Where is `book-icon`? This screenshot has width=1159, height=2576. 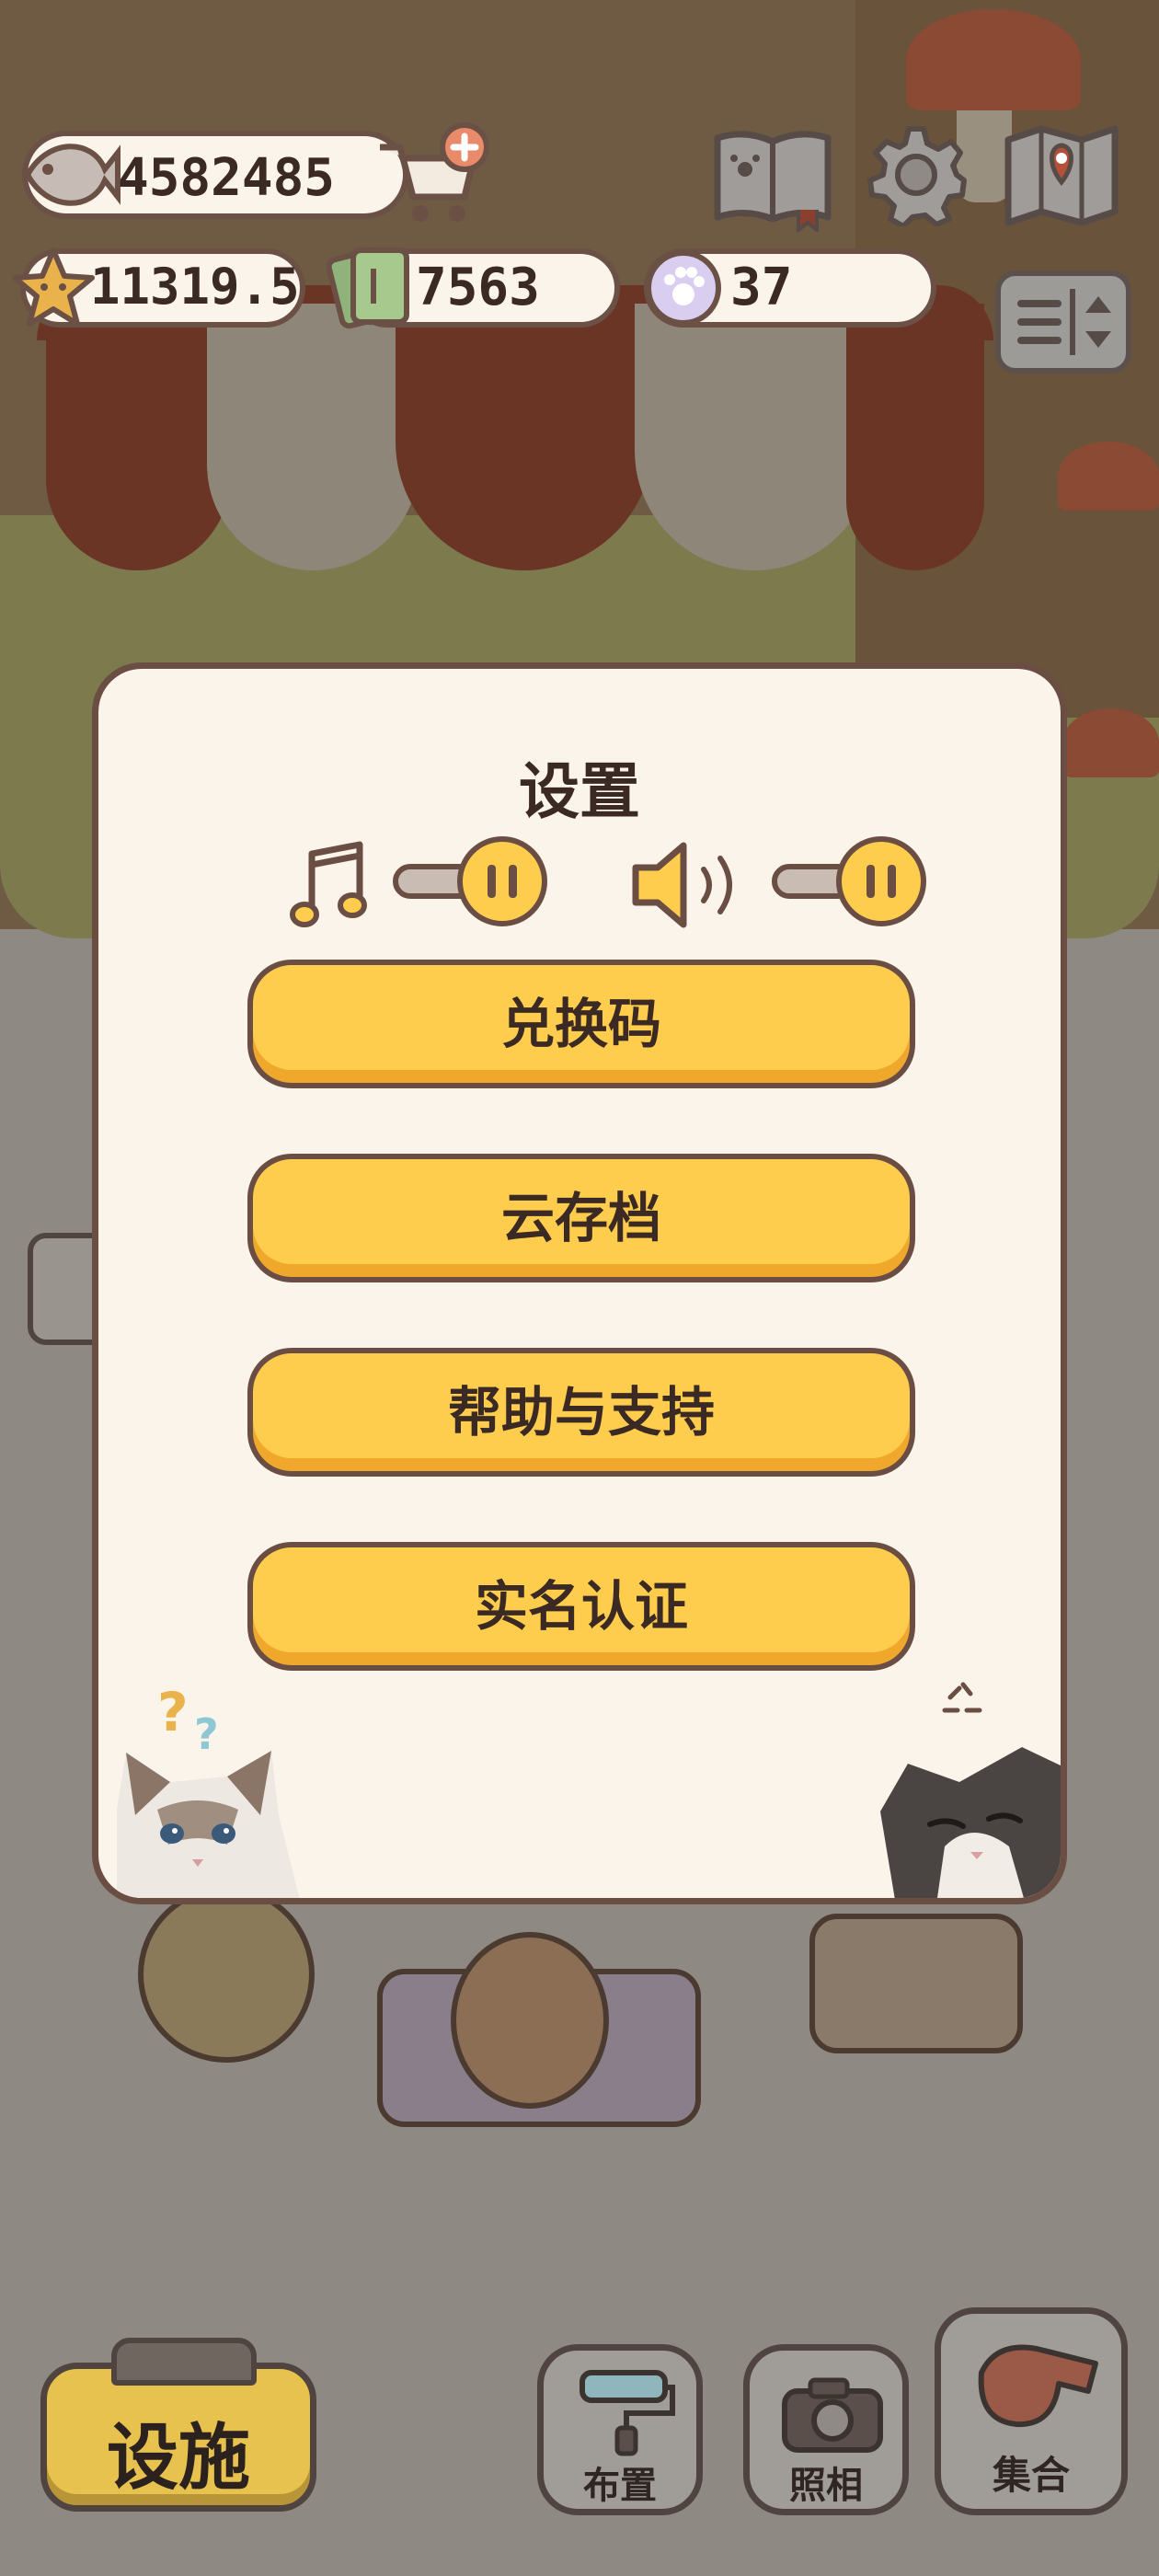 book-icon is located at coordinates (772, 178).